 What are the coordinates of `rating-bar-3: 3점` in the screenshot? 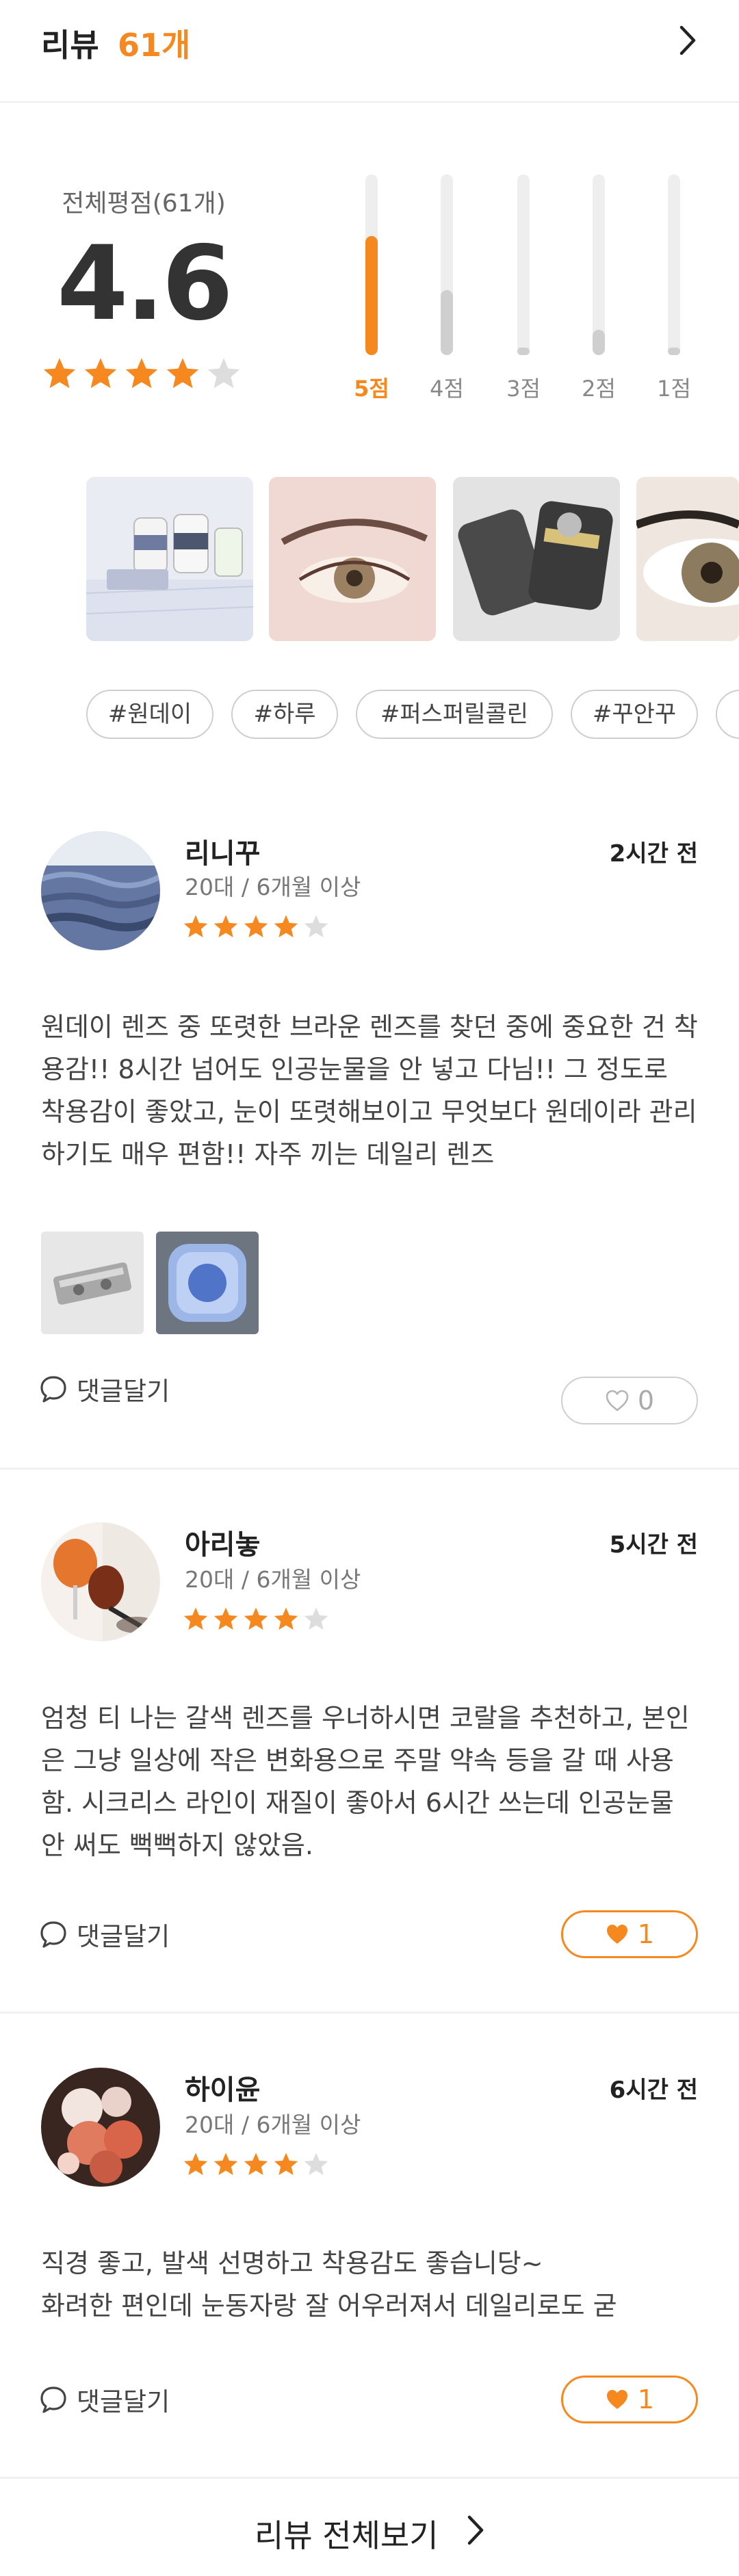 It's located at (523, 290).